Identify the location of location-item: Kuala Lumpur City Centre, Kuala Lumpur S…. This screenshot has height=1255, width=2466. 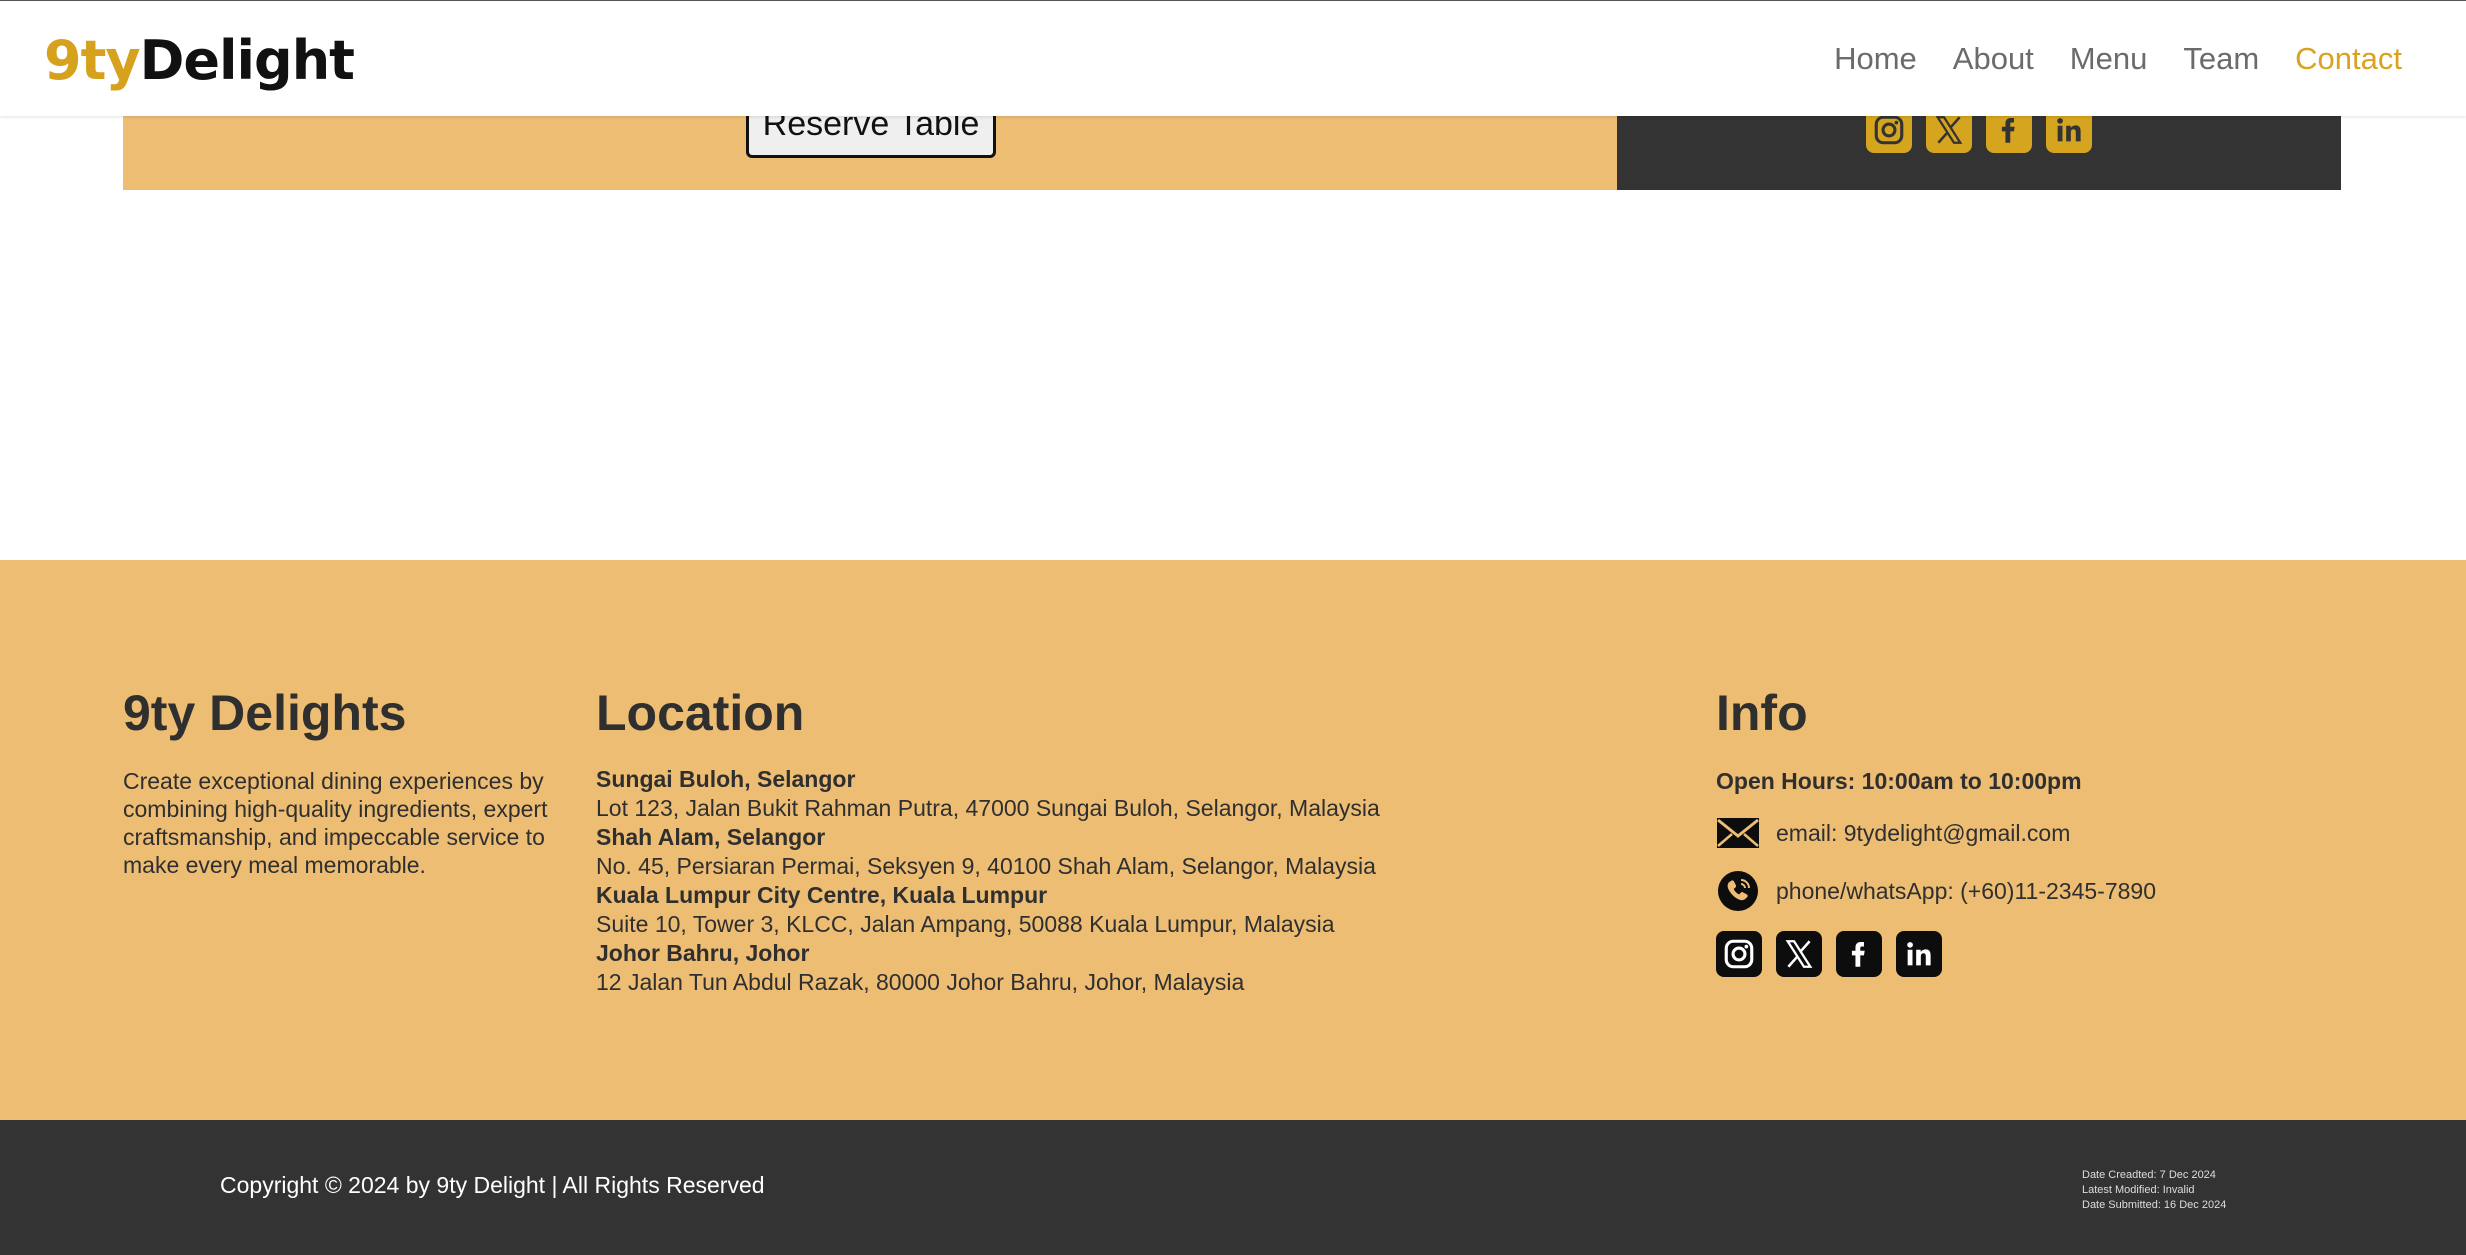
(1096, 910).